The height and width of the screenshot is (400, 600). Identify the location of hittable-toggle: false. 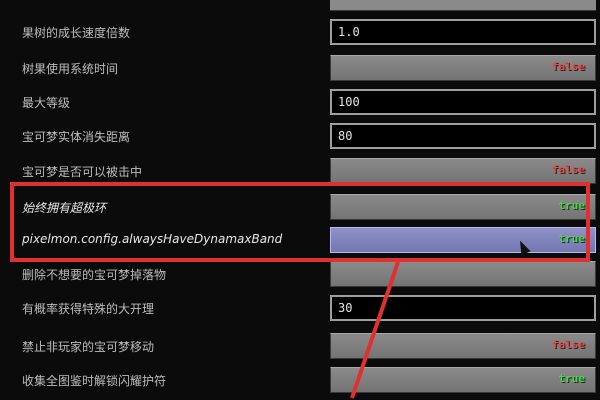
(463, 171).